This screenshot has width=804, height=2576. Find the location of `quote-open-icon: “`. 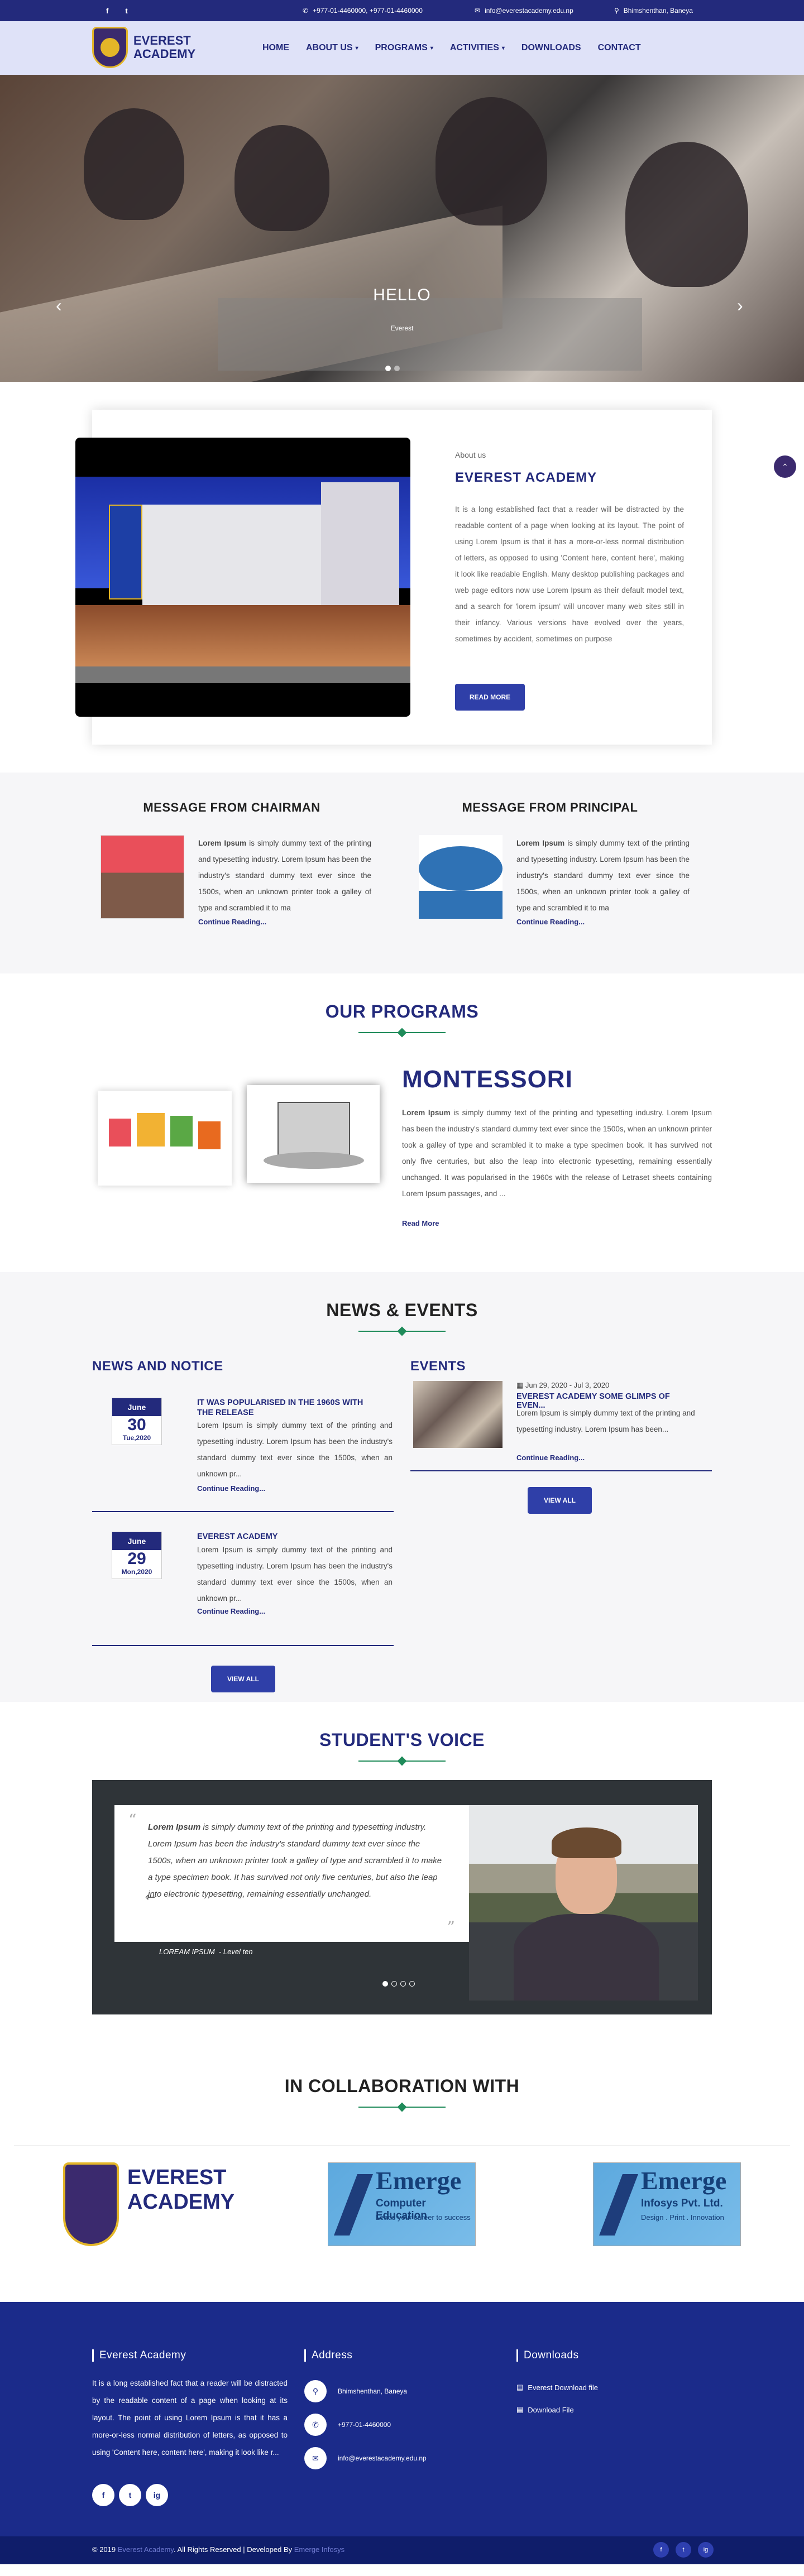

quote-open-icon: “ is located at coordinates (132, 1820).